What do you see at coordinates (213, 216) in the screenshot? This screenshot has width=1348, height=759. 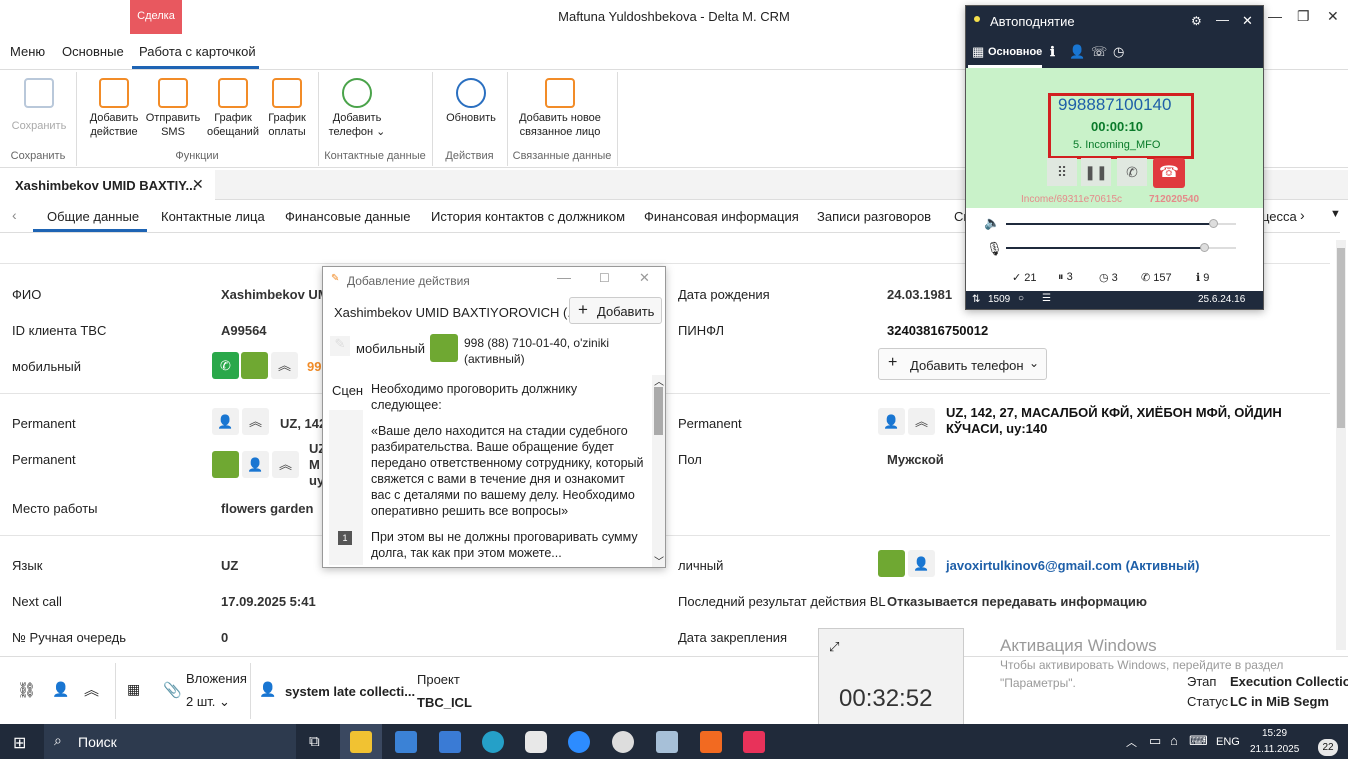 I see `tab-contacts: Контактные лица` at bounding box center [213, 216].